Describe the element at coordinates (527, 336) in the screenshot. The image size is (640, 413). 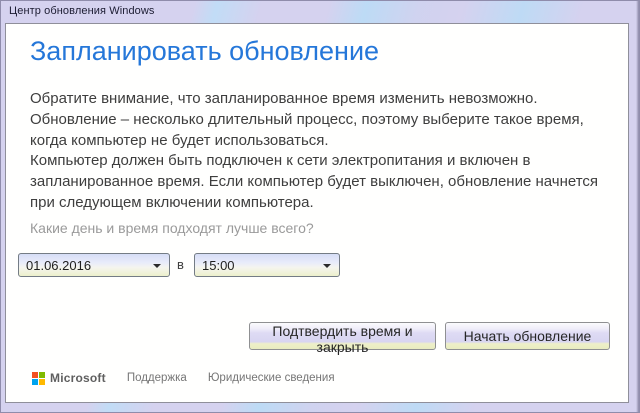
I see `start-update-button: Начать обновление` at that location.